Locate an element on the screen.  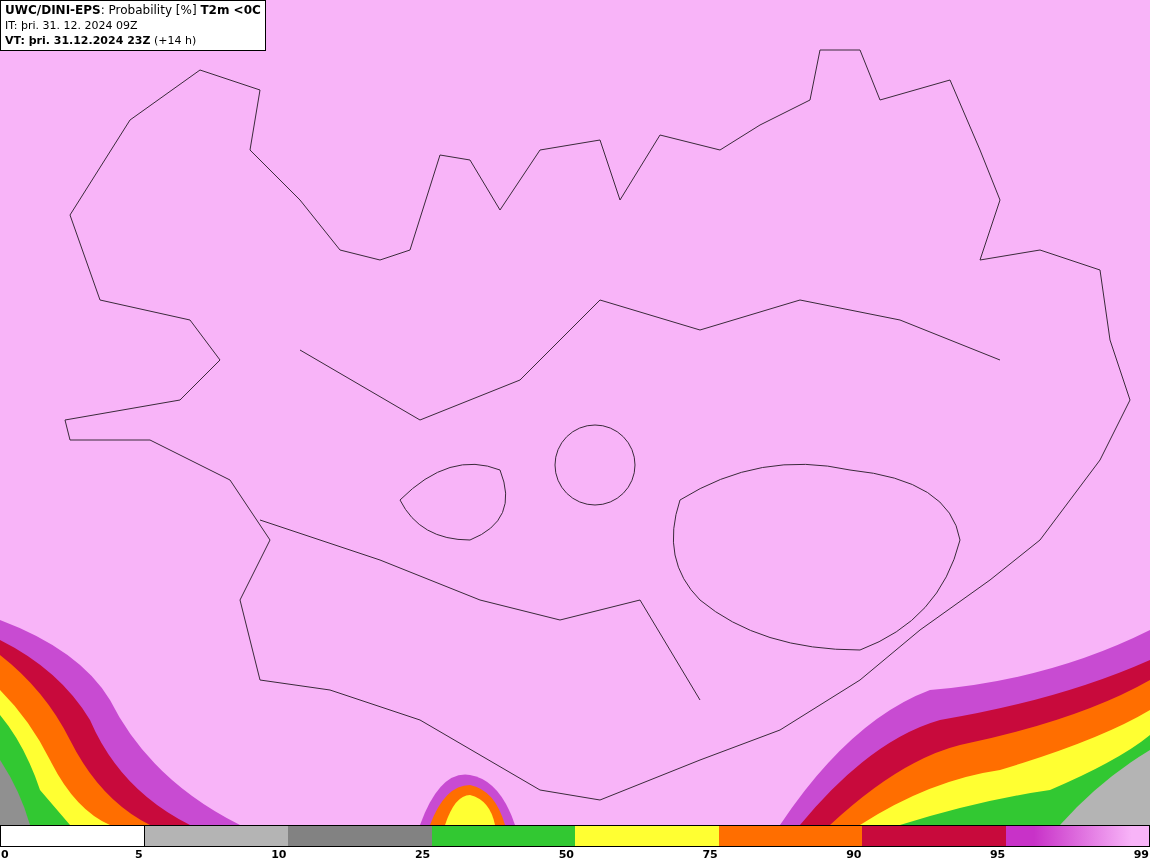
scale-label: 5 is located at coordinates (139, 854).